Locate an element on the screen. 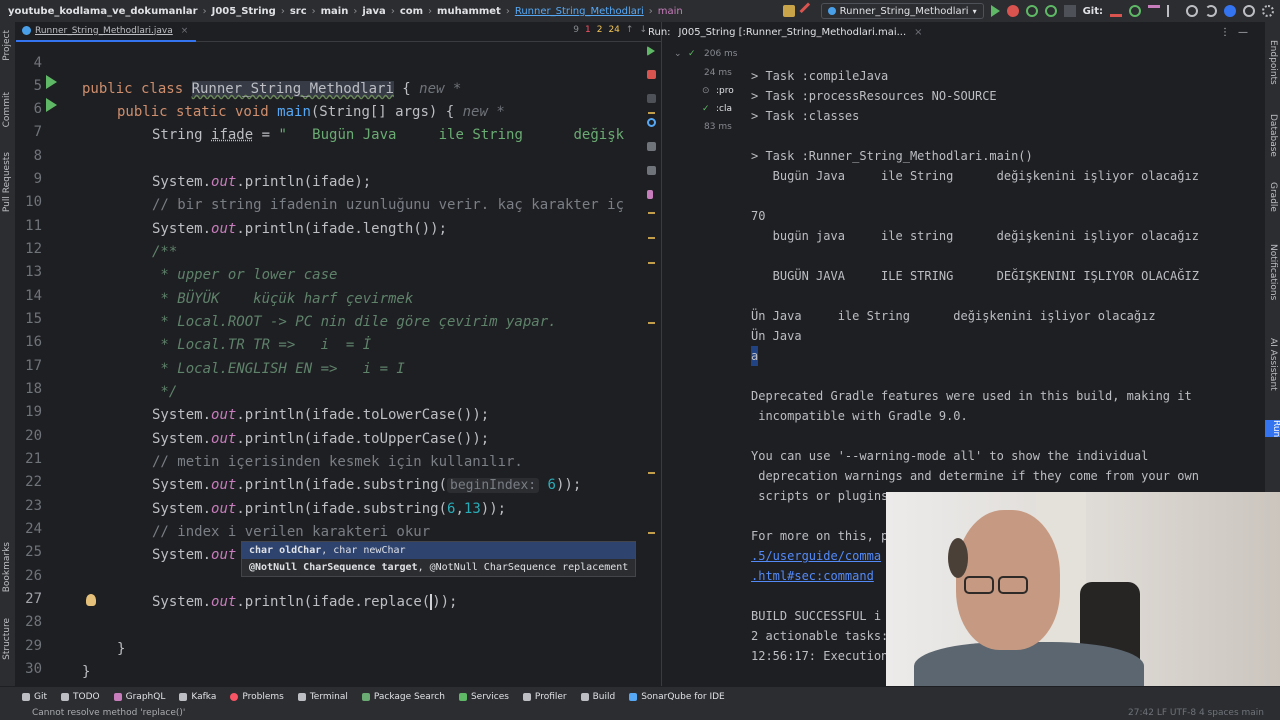  git-commit-icon is located at coordinates (1135, 11).